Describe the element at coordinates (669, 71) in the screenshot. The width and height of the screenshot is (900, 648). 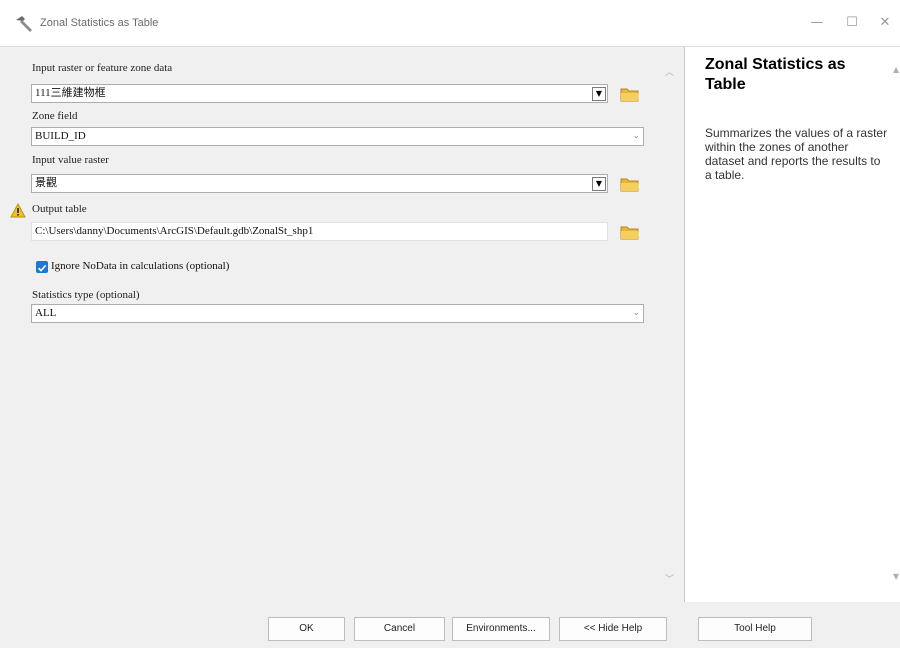
I see `chevron-up-icon: ︿` at that location.